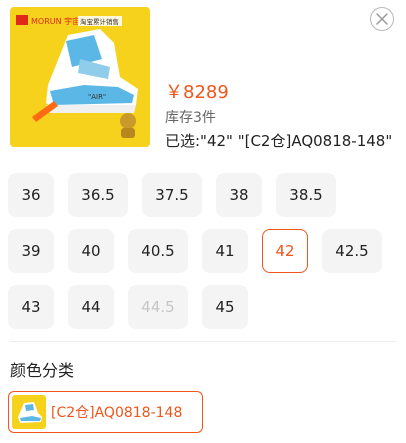 The image size is (406, 443). I want to click on size-row: 43 44 44.5 45, so click(205, 307).